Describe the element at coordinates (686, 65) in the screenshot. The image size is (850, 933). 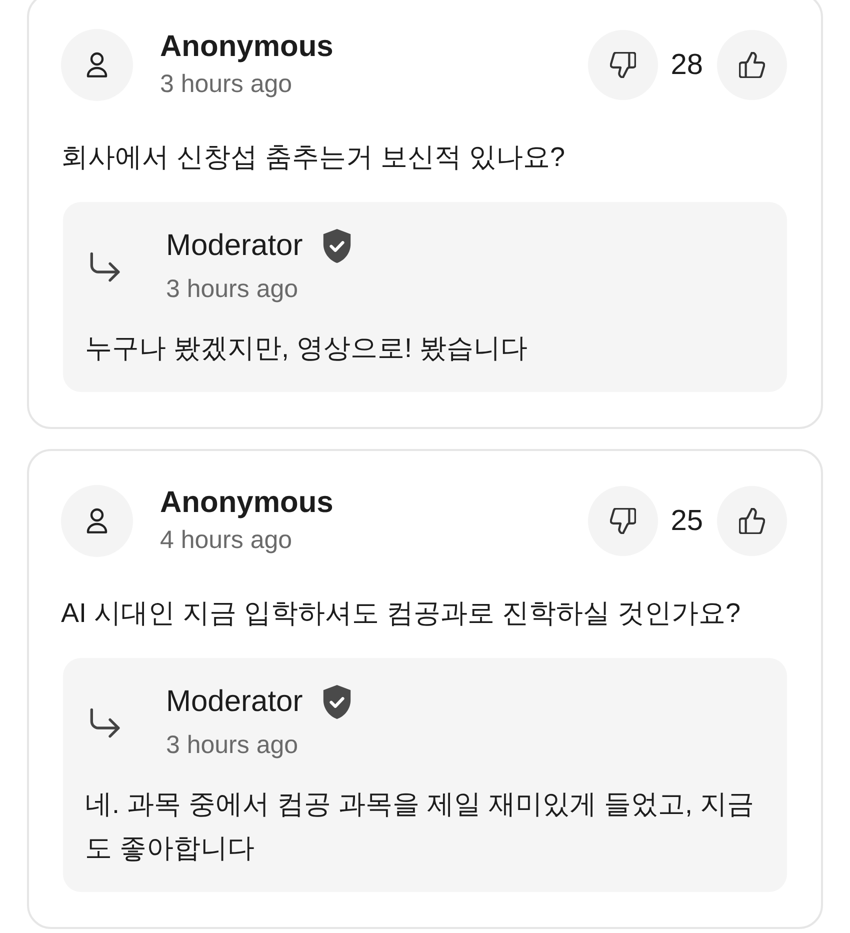
I see `vote-count: 28` at that location.